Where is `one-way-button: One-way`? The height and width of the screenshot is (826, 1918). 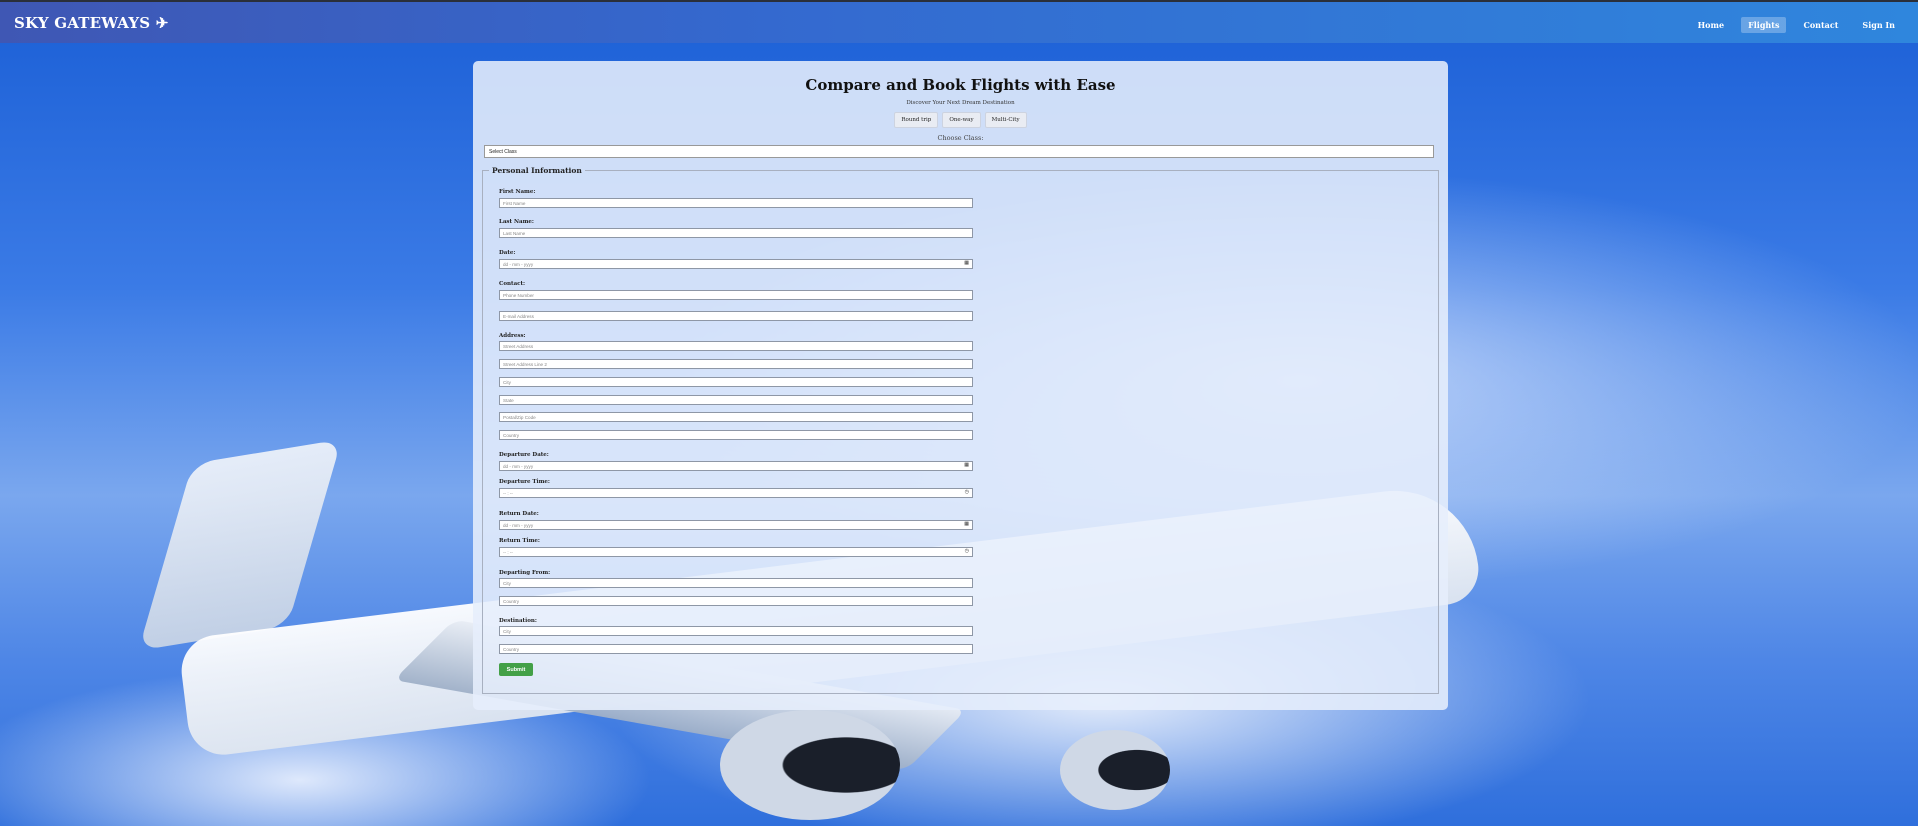
one-way-button: One-way is located at coordinates (961, 120).